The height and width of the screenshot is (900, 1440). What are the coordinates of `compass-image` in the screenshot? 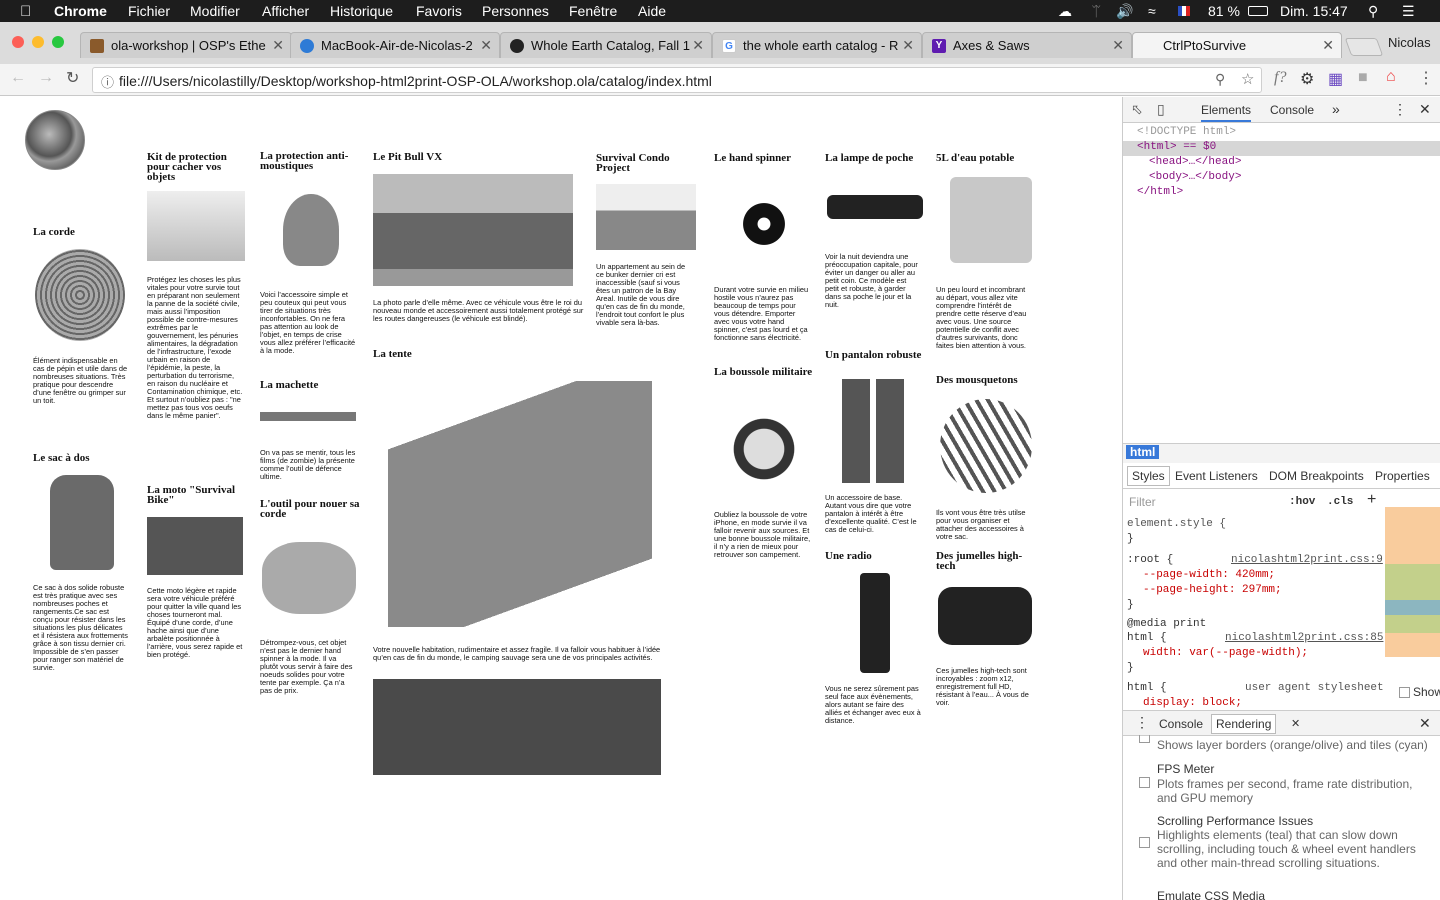 It's located at (764, 449).